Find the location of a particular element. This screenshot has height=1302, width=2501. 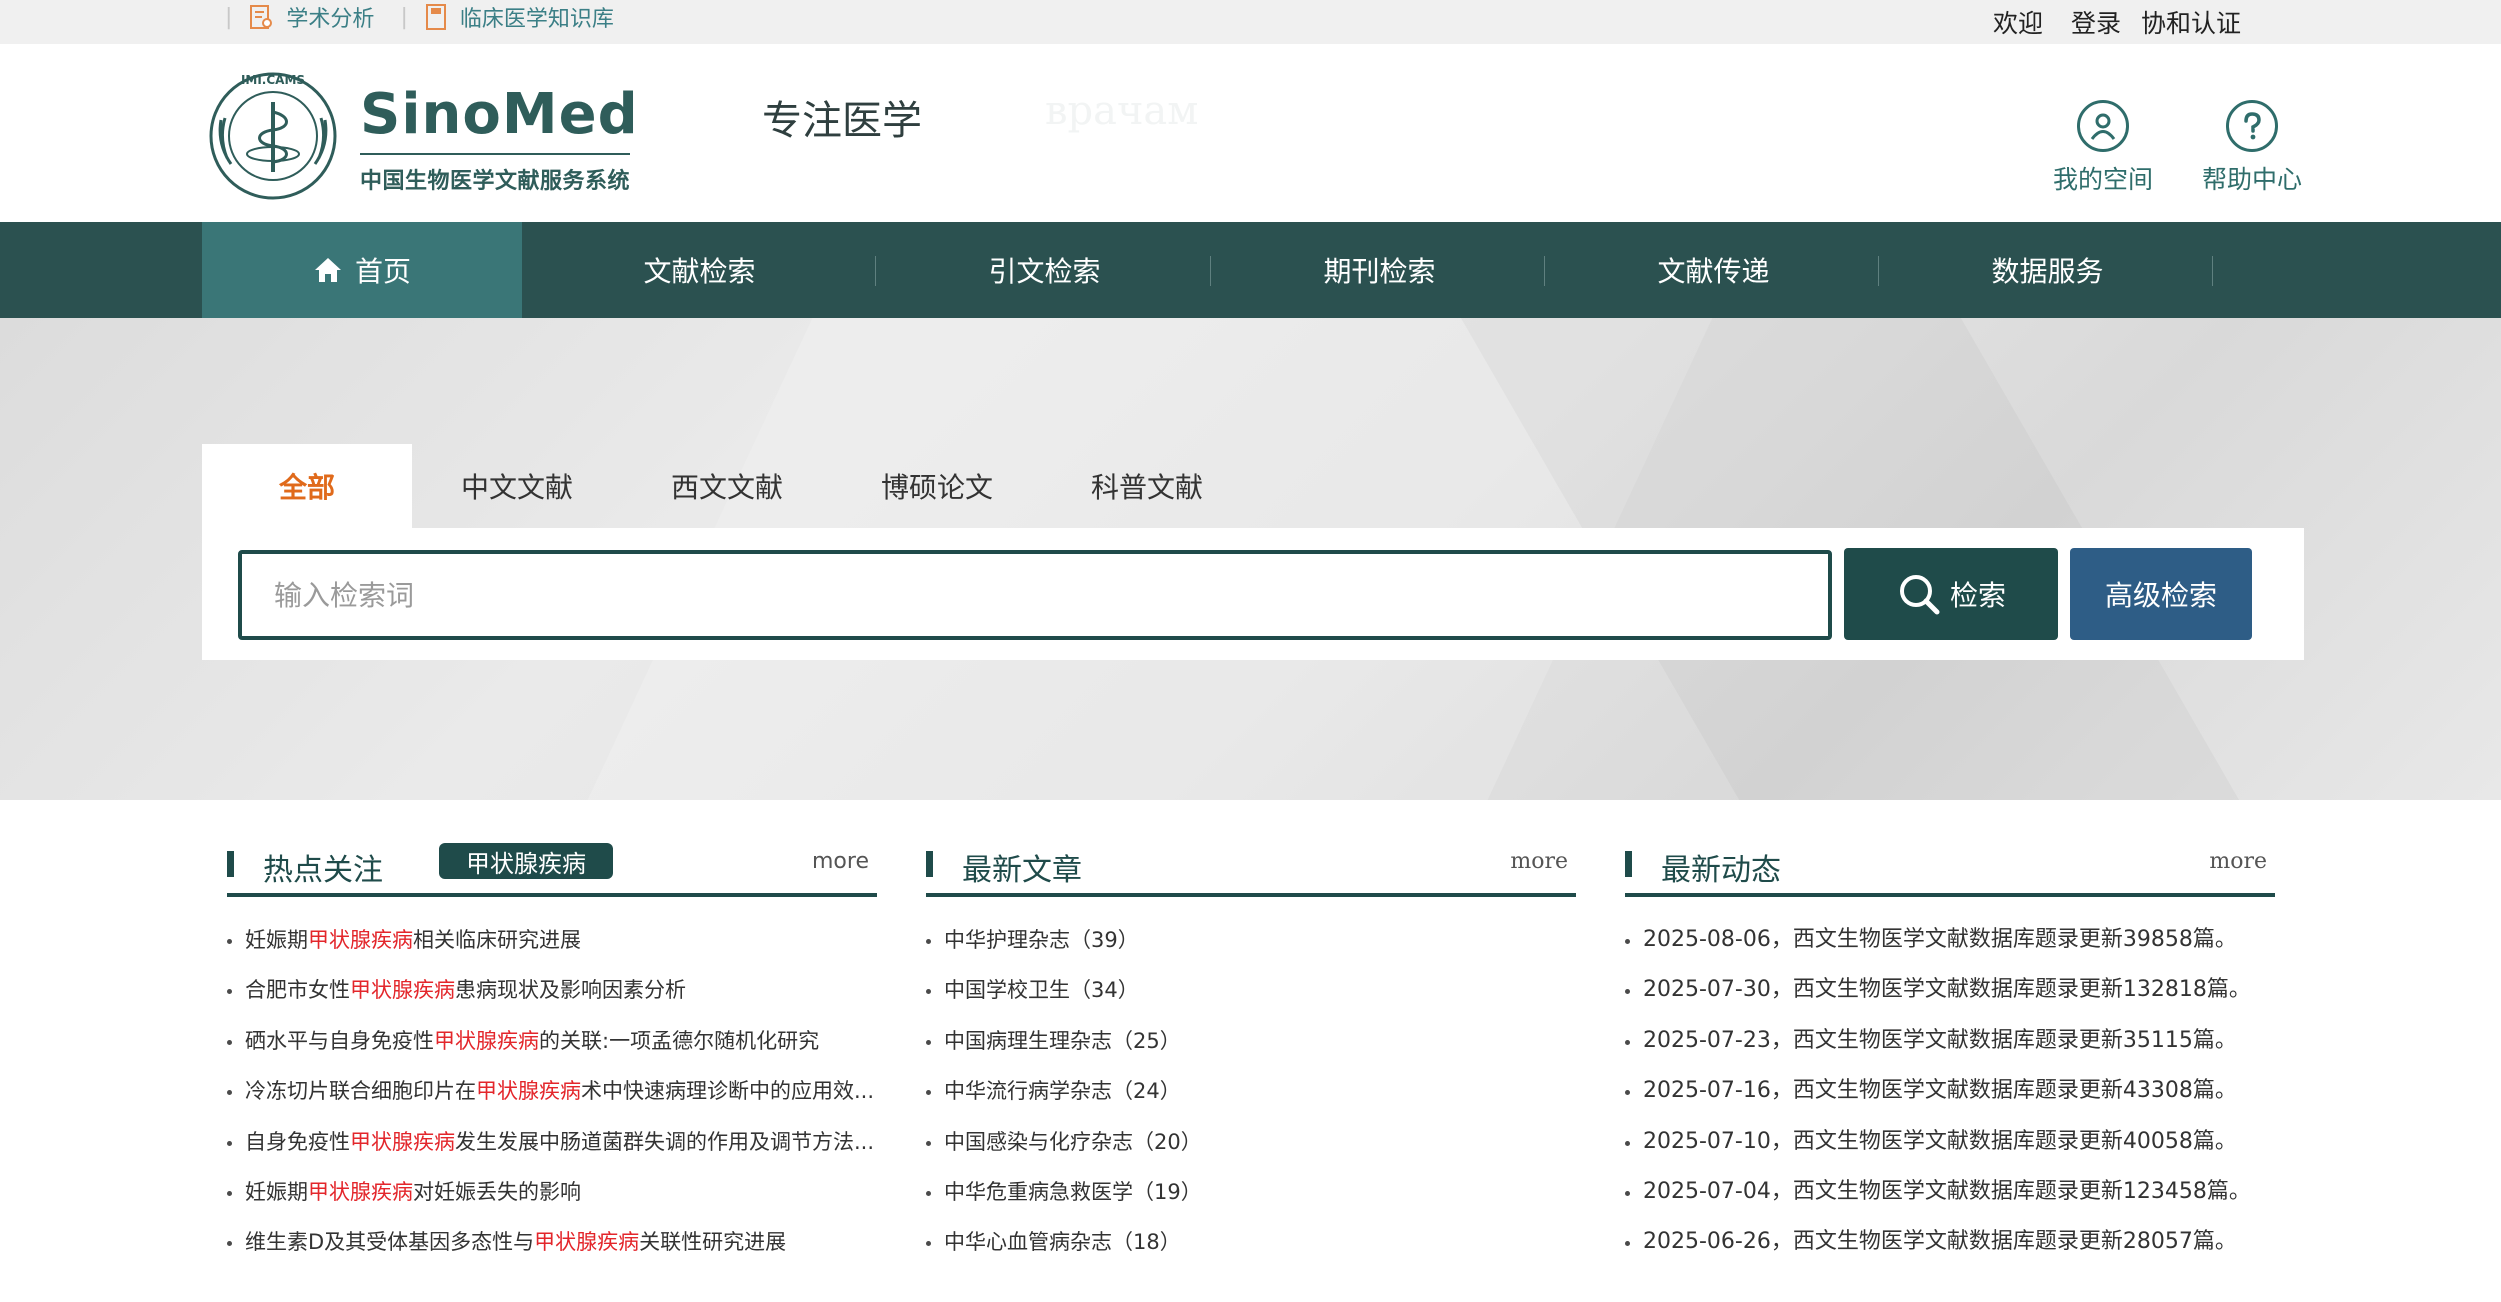

question-icon is located at coordinates (2252, 126).